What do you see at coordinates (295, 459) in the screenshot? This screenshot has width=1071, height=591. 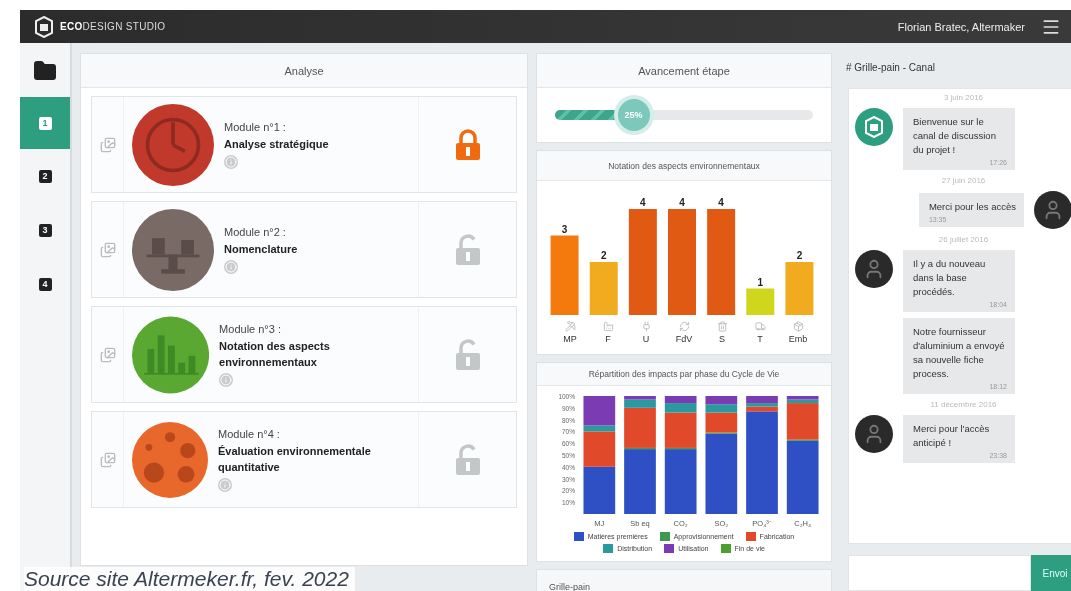 I see `module-title: Évaluation environnementale quantitative` at bounding box center [295, 459].